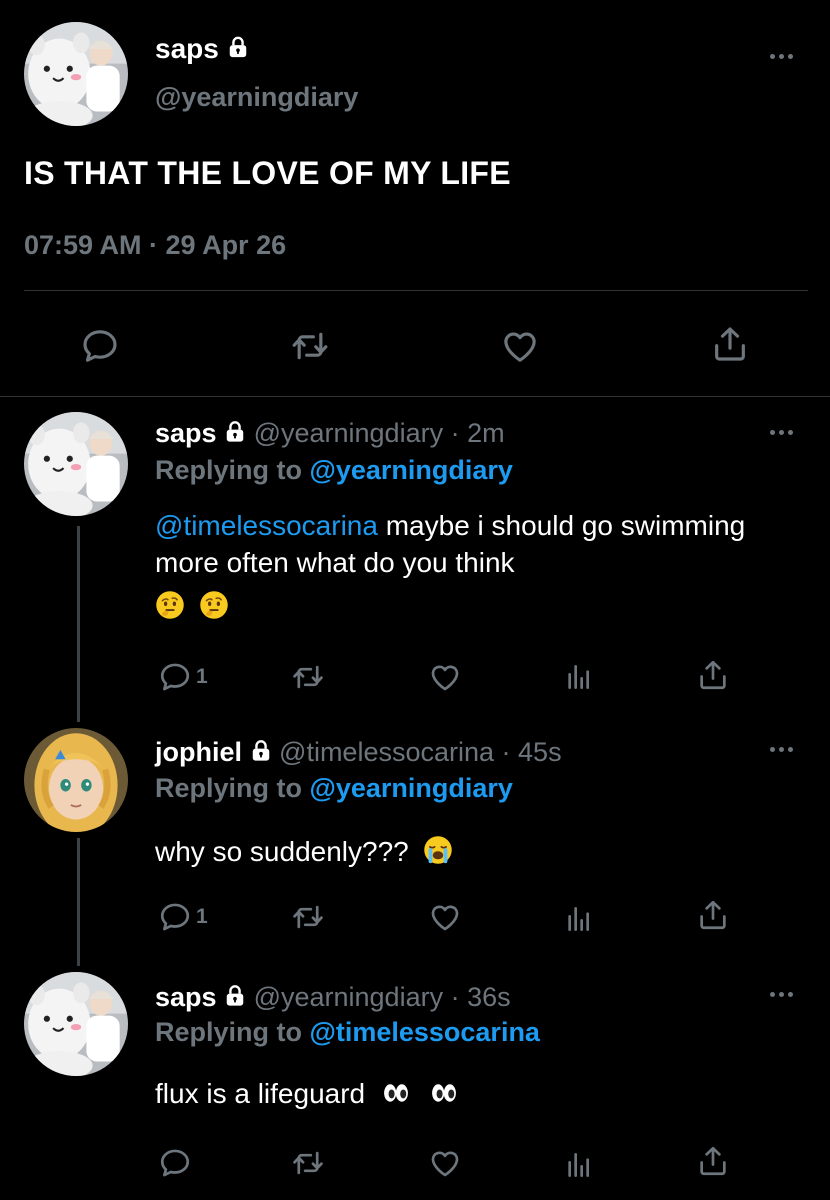  What do you see at coordinates (282, 851) in the screenshot?
I see `reply-text-body: why so suddenly???` at bounding box center [282, 851].